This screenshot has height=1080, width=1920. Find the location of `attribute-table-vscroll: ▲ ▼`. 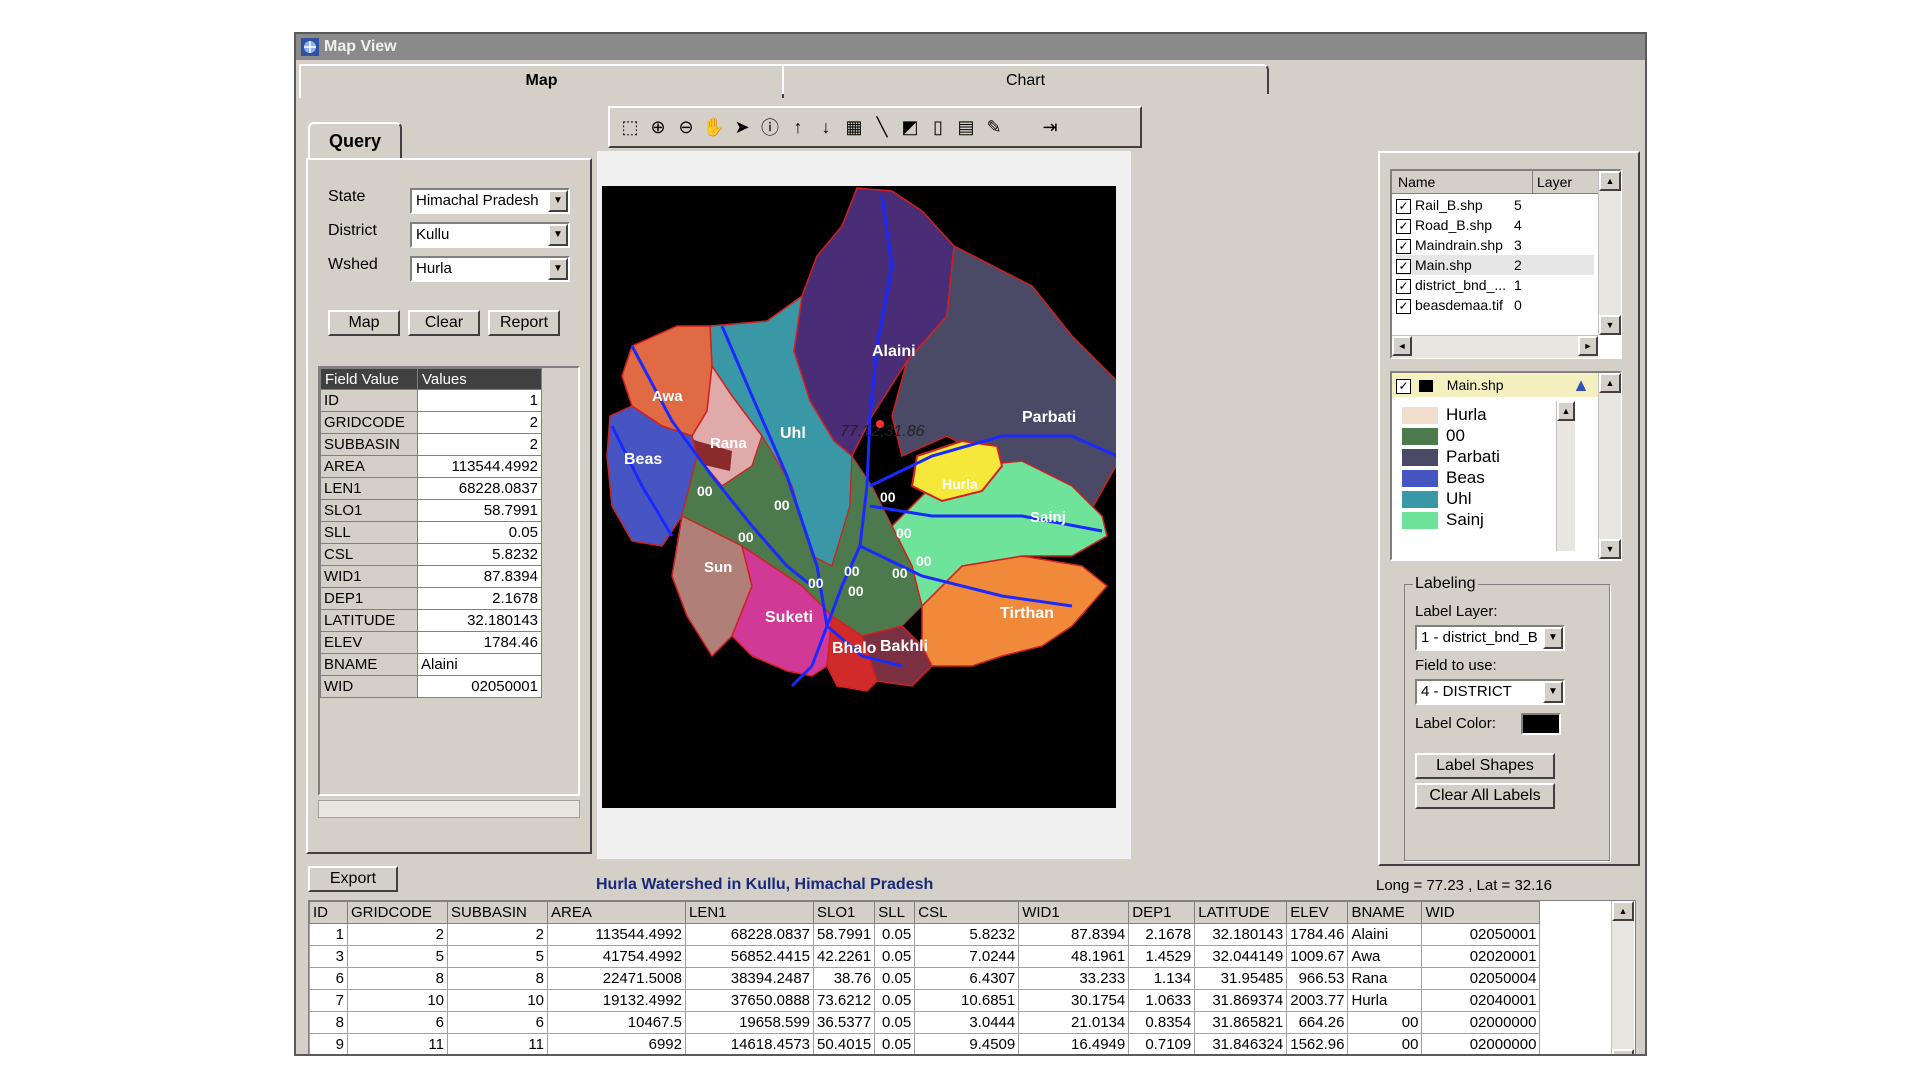

attribute-table-vscroll: ▲ ▼ is located at coordinates (1622, 977).